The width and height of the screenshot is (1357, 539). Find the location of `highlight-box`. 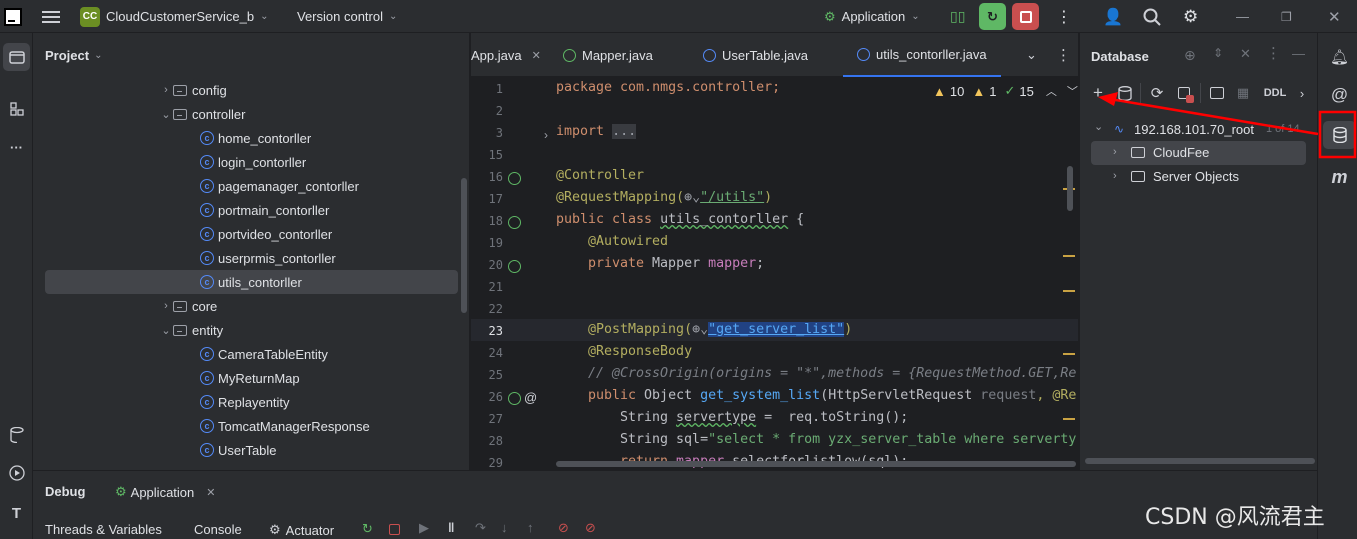

highlight-box is located at coordinates (1337, 134).